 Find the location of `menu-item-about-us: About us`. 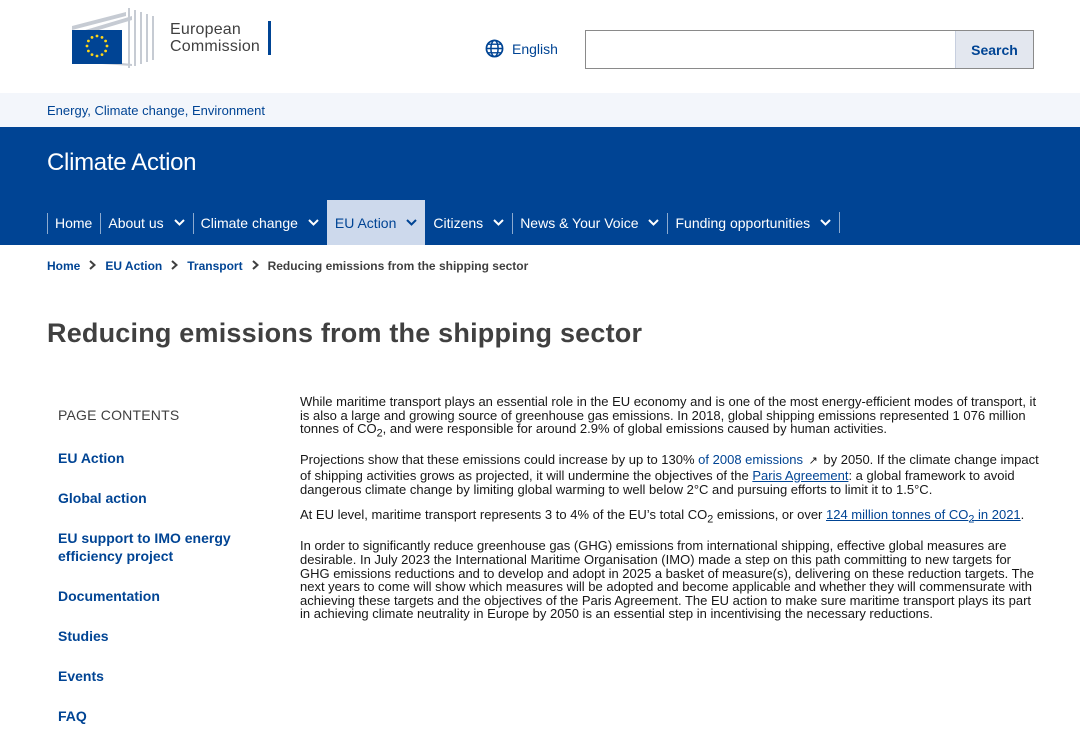

menu-item-about-us: About us is located at coordinates (146, 222).